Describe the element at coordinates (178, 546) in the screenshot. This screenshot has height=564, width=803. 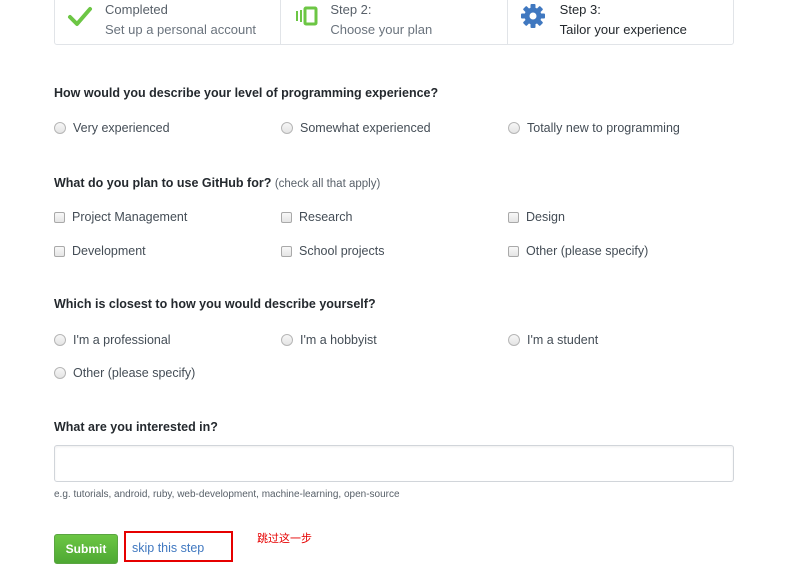
I see `skip-step-link: skip this step` at that location.